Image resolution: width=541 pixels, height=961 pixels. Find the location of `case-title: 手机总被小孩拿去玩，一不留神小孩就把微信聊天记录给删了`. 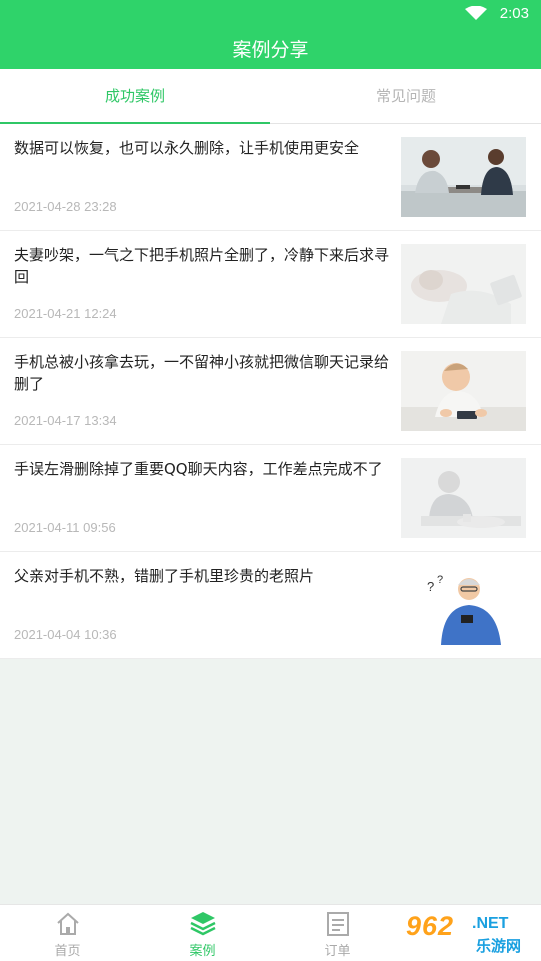

case-title: 手机总被小孩拿去玩，一不留神小孩就把微信聊天记录给删了 is located at coordinates (202, 373).